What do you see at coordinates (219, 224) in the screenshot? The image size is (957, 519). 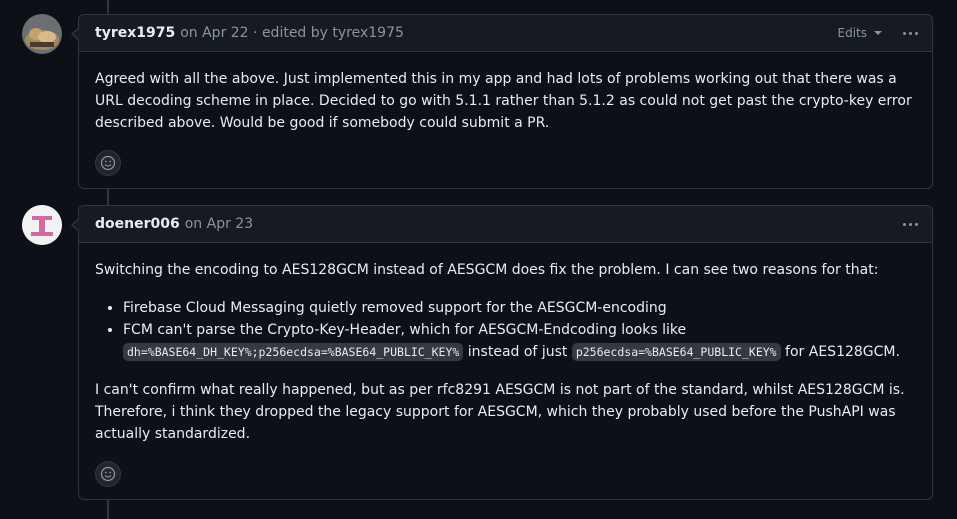 I see `comment-meta: on Apr 23` at bounding box center [219, 224].